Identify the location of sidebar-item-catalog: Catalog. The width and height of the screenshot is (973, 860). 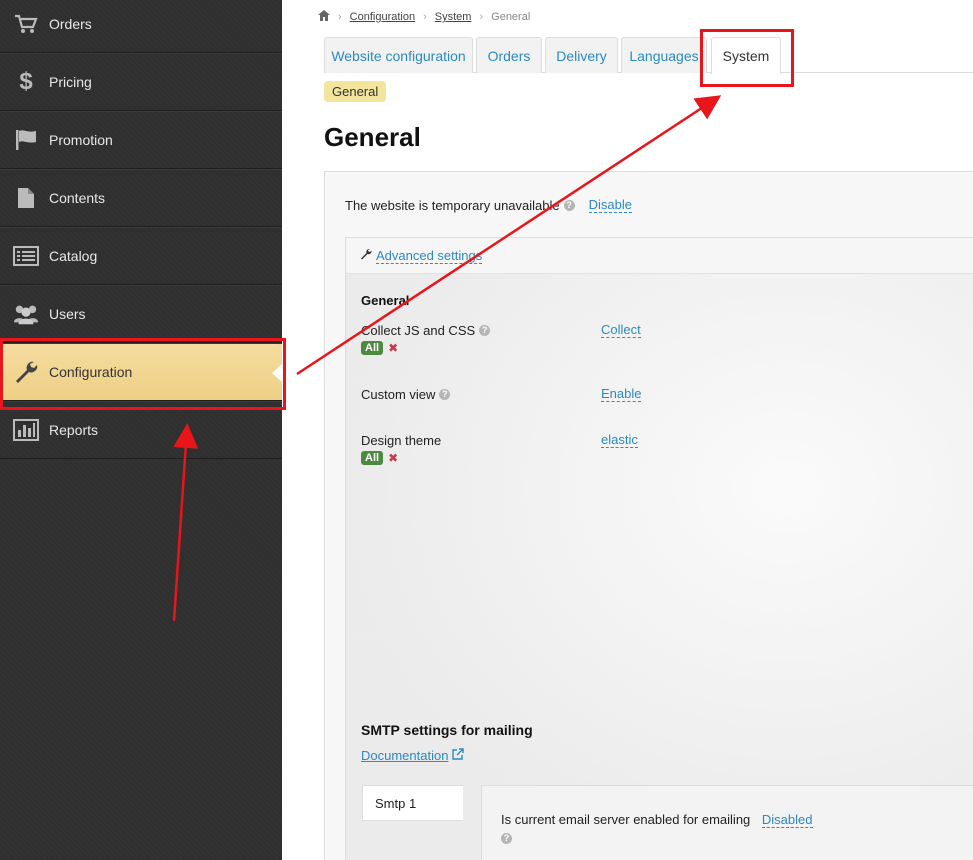
(141, 256).